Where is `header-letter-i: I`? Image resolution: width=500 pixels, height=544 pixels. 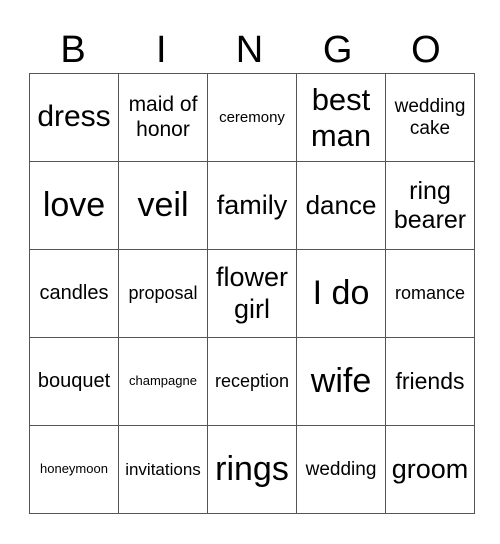 header-letter-i: I is located at coordinates (161, 50).